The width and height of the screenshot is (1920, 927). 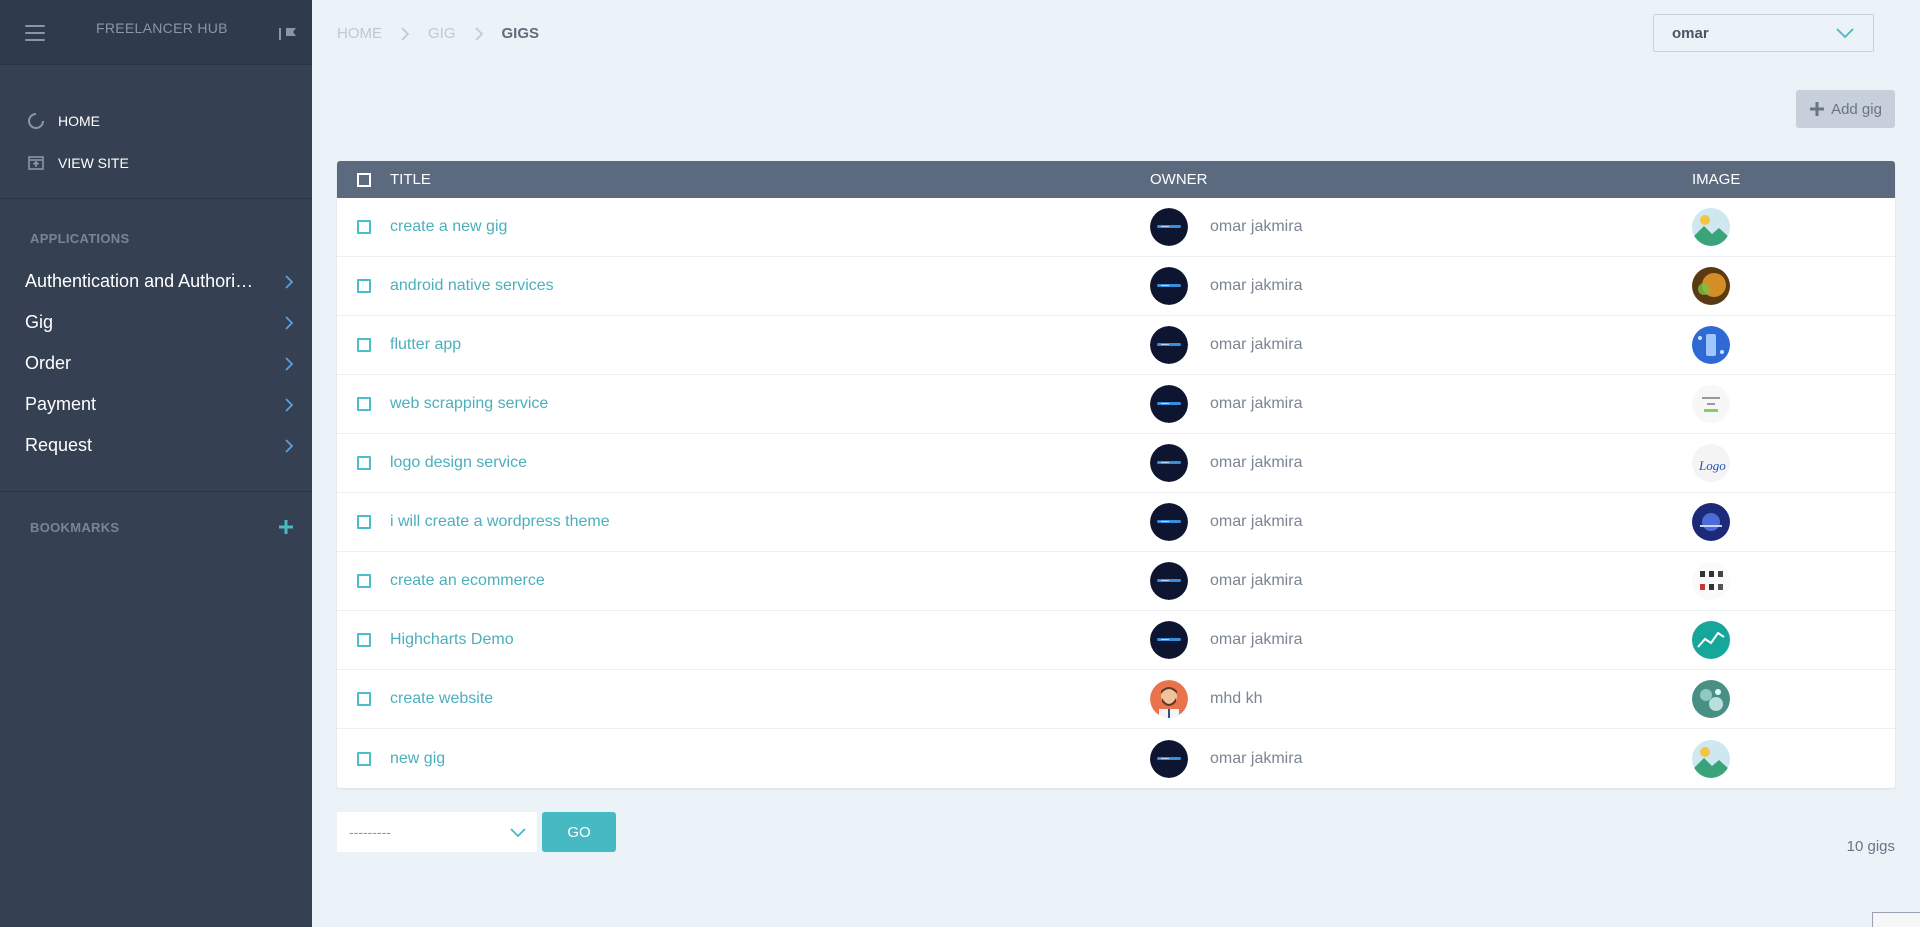 What do you see at coordinates (437, 832) in the screenshot?
I see `action-select: ---------` at bounding box center [437, 832].